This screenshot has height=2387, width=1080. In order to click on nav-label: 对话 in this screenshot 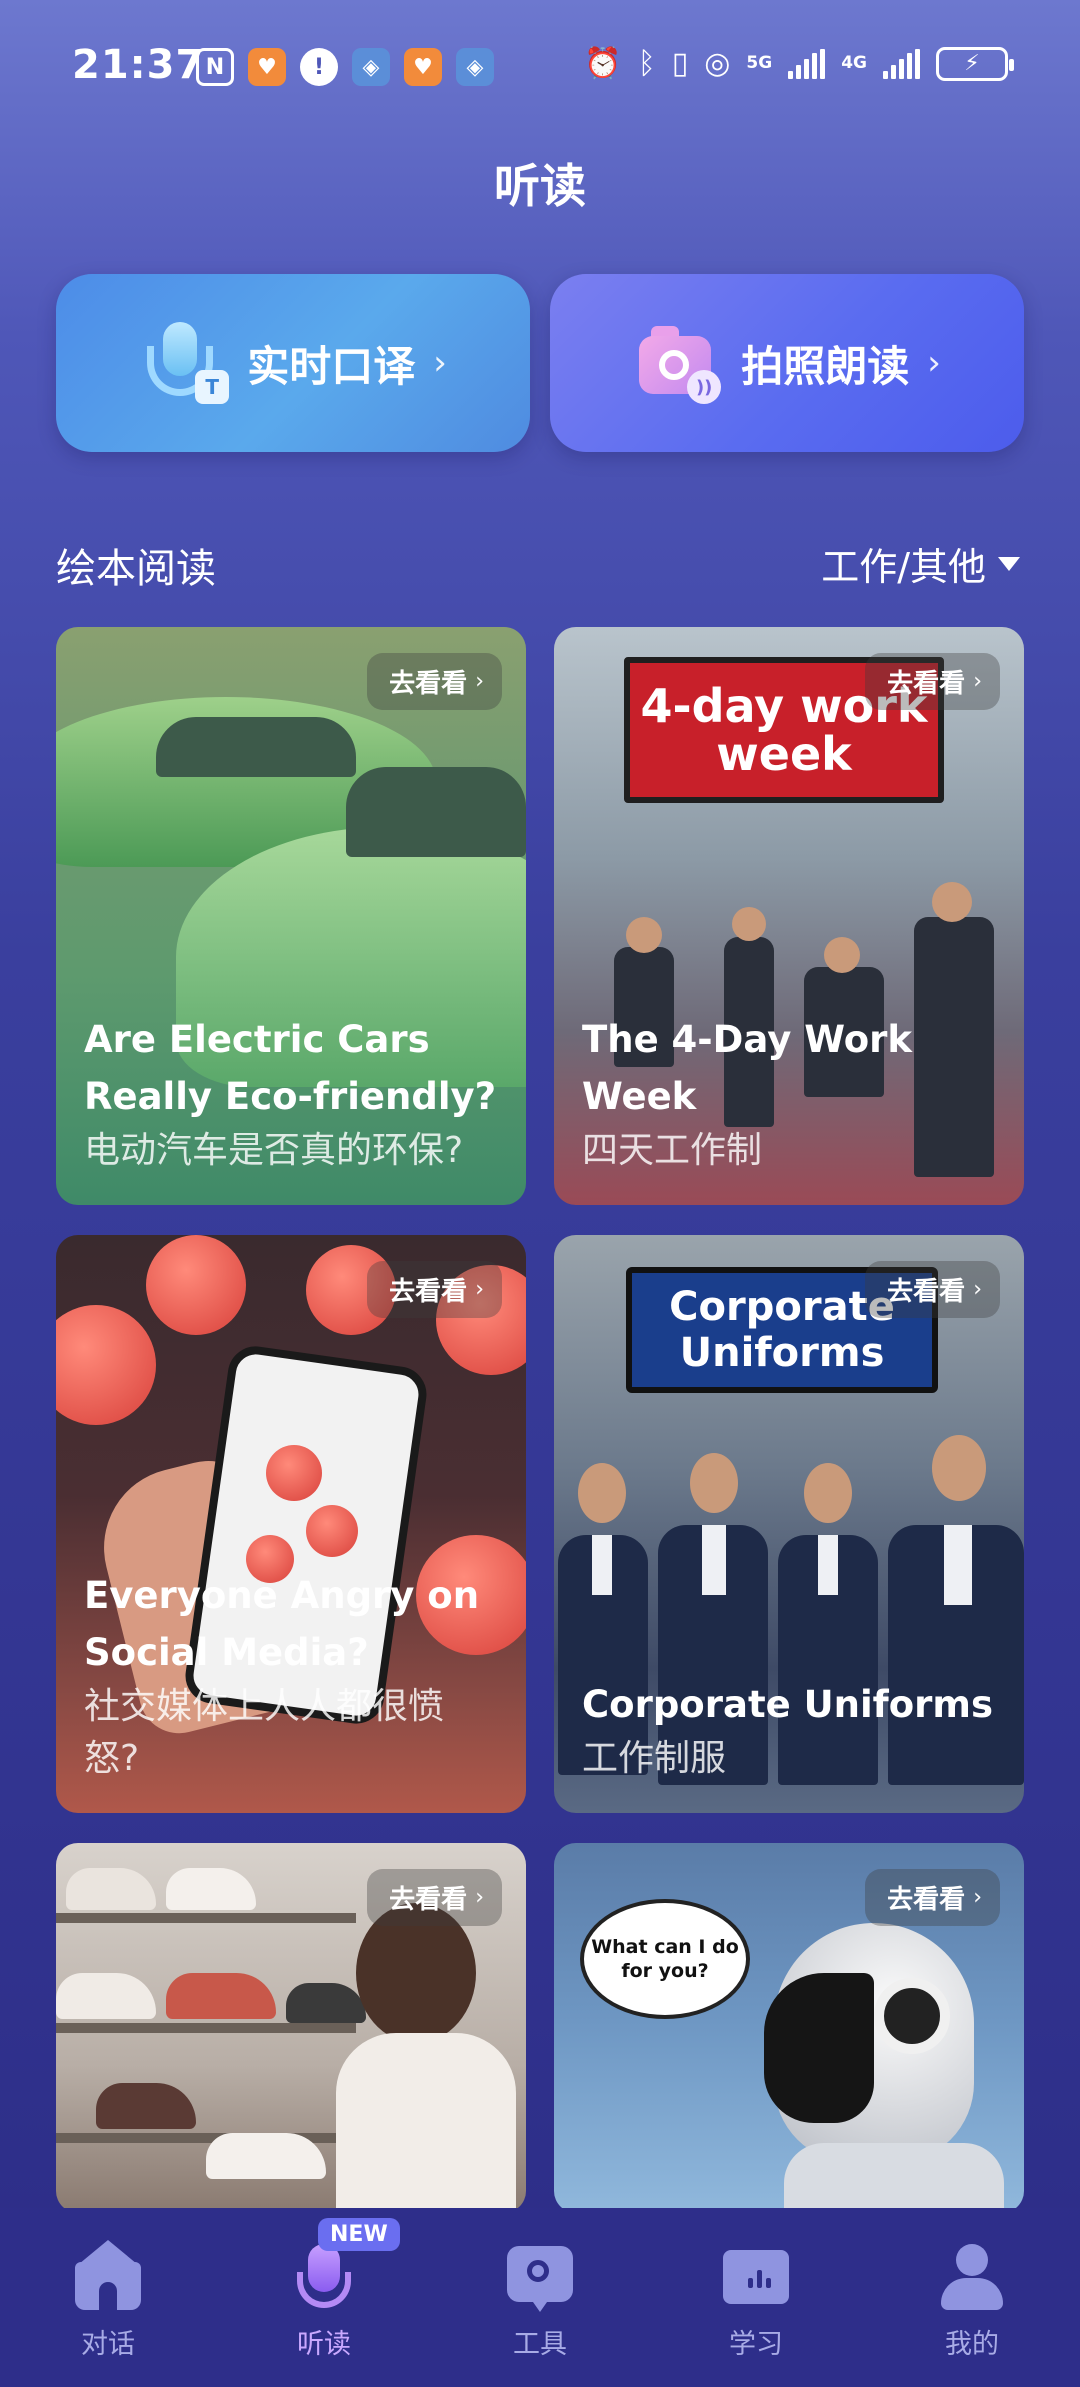, I will do `click(108, 2344)`.